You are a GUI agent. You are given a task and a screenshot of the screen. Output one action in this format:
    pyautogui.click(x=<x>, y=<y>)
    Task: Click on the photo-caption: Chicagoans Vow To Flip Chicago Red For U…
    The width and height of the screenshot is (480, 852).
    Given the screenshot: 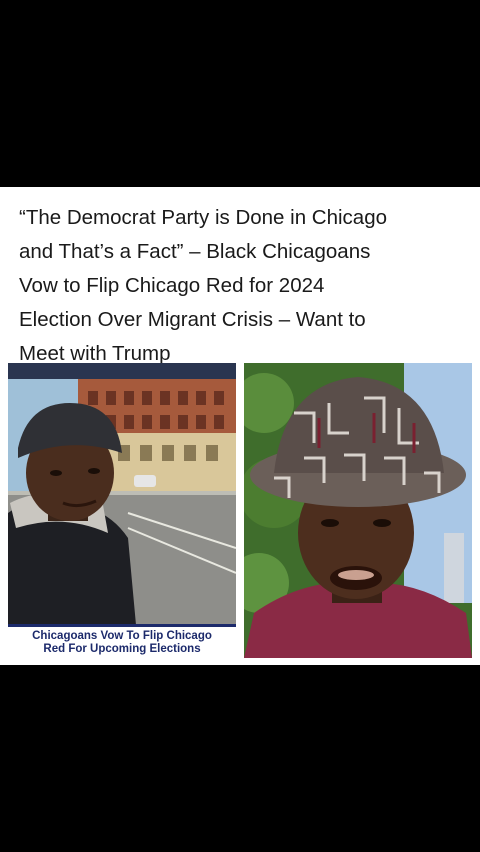 What is the action you would take?
    pyautogui.click(x=122, y=641)
    